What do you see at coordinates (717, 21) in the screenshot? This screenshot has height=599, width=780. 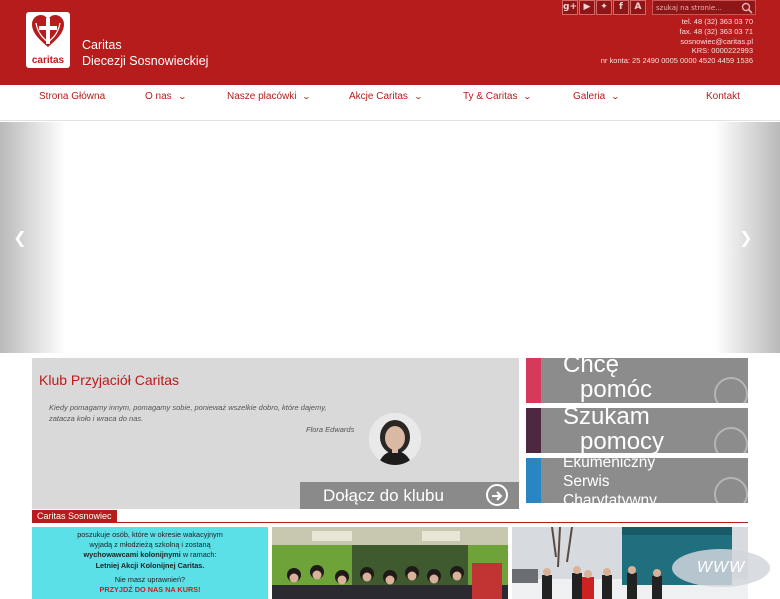 I see `contact-tel: tel. 48 (32) 363 03 70` at bounding box center [717, 21].